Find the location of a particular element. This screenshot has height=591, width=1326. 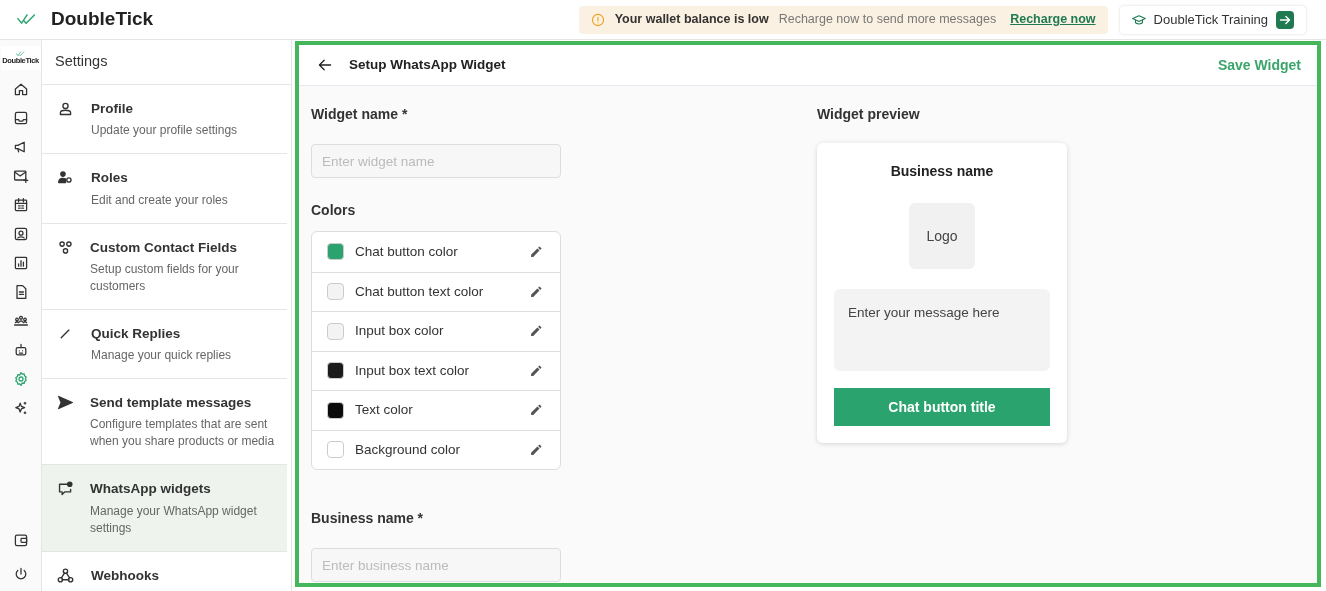

chat-gear-icon is located at coordinates (65, 489).